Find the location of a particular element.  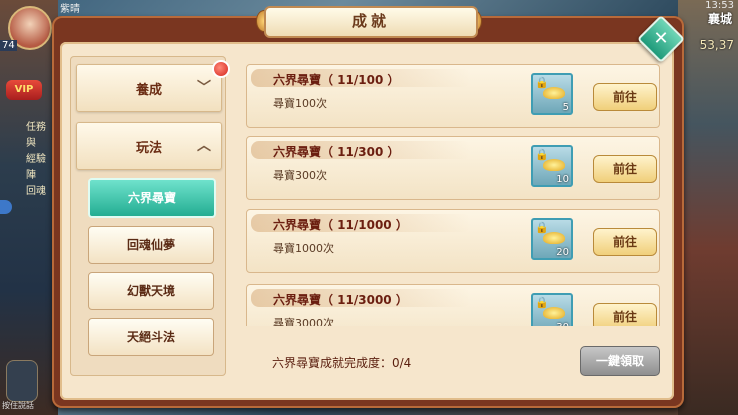

map-coordinates: 53,37 is located at coordinates (716, 45).